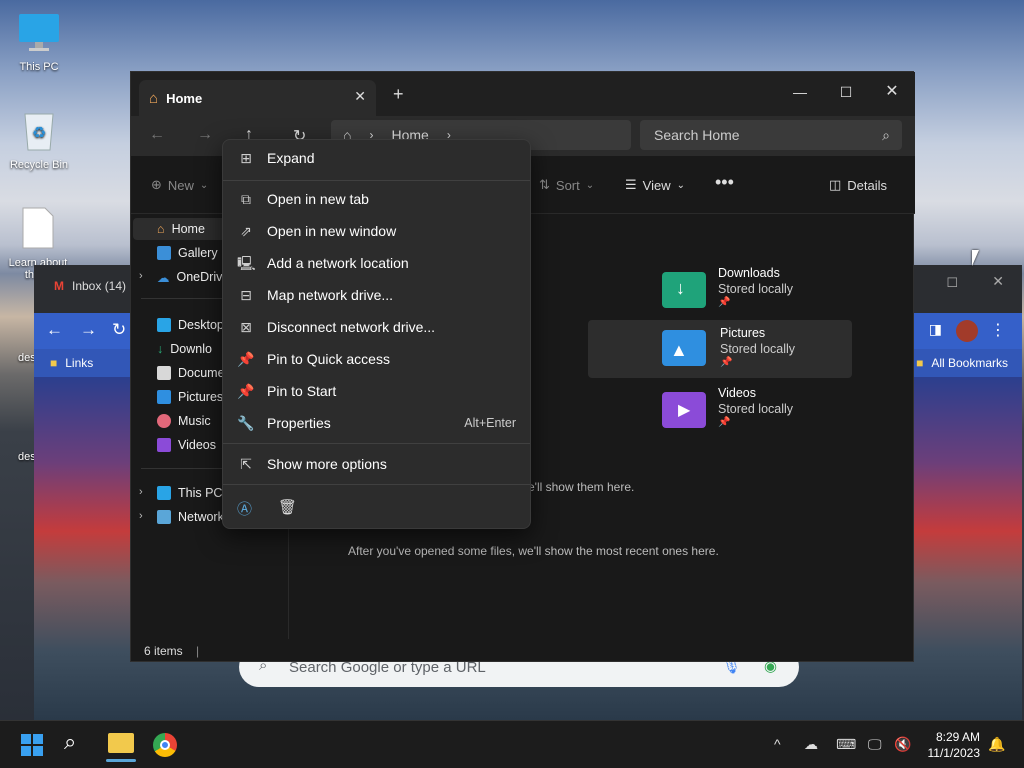 Image resolution: width=1024 pixels, height=768 pixels. I want to click on menu-item-label: Add a network location, so click(338, 263).